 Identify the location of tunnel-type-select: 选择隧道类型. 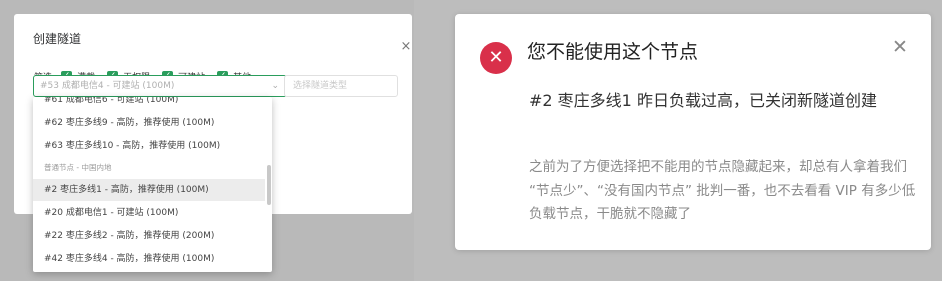
(341, 86).